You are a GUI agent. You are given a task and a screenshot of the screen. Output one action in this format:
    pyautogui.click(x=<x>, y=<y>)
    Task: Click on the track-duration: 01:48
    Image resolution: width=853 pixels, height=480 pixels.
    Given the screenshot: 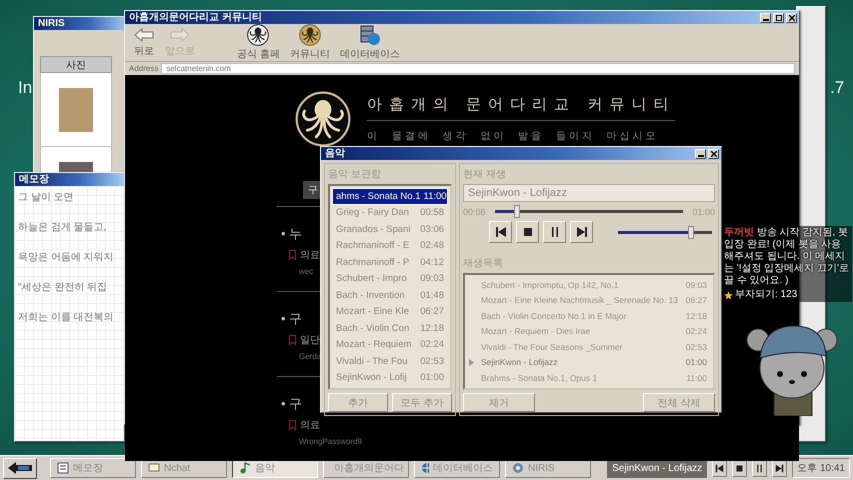 What is the action you would take?
    pyautogui.click(x=432, y=295)
    